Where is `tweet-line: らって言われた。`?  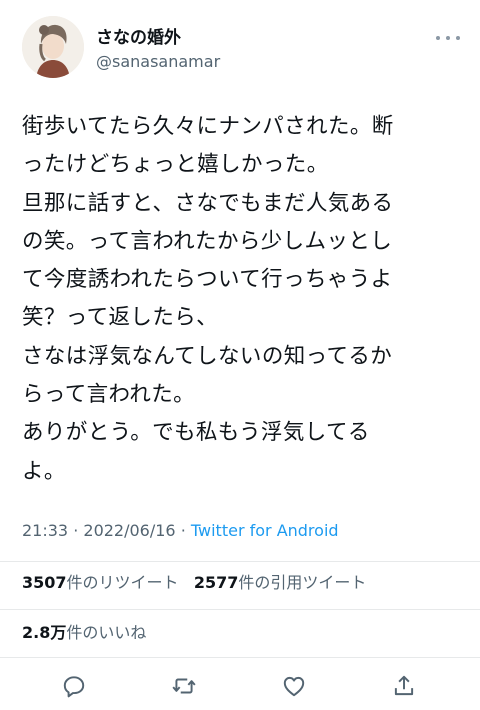
tweet-line: らって言われた。 is located at coordinates (109, 395).